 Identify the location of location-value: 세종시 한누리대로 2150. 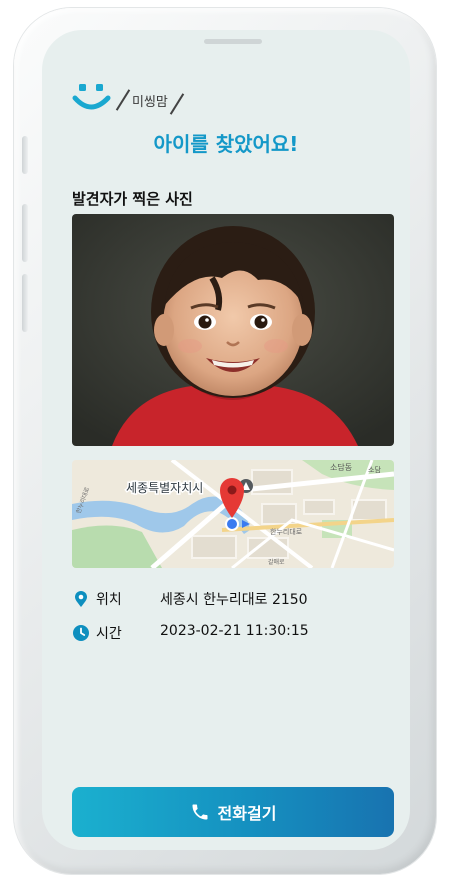
(234, 600).